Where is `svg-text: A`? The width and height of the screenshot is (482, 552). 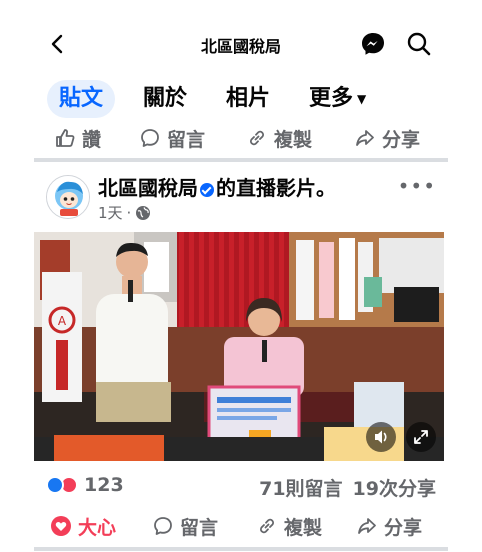
svg-text: A is located at coordinates (62, 321).